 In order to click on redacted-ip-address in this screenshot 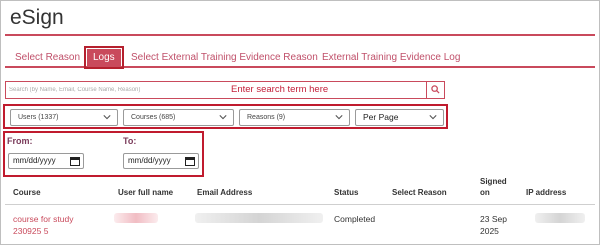, I will do `click(560, 218)`.